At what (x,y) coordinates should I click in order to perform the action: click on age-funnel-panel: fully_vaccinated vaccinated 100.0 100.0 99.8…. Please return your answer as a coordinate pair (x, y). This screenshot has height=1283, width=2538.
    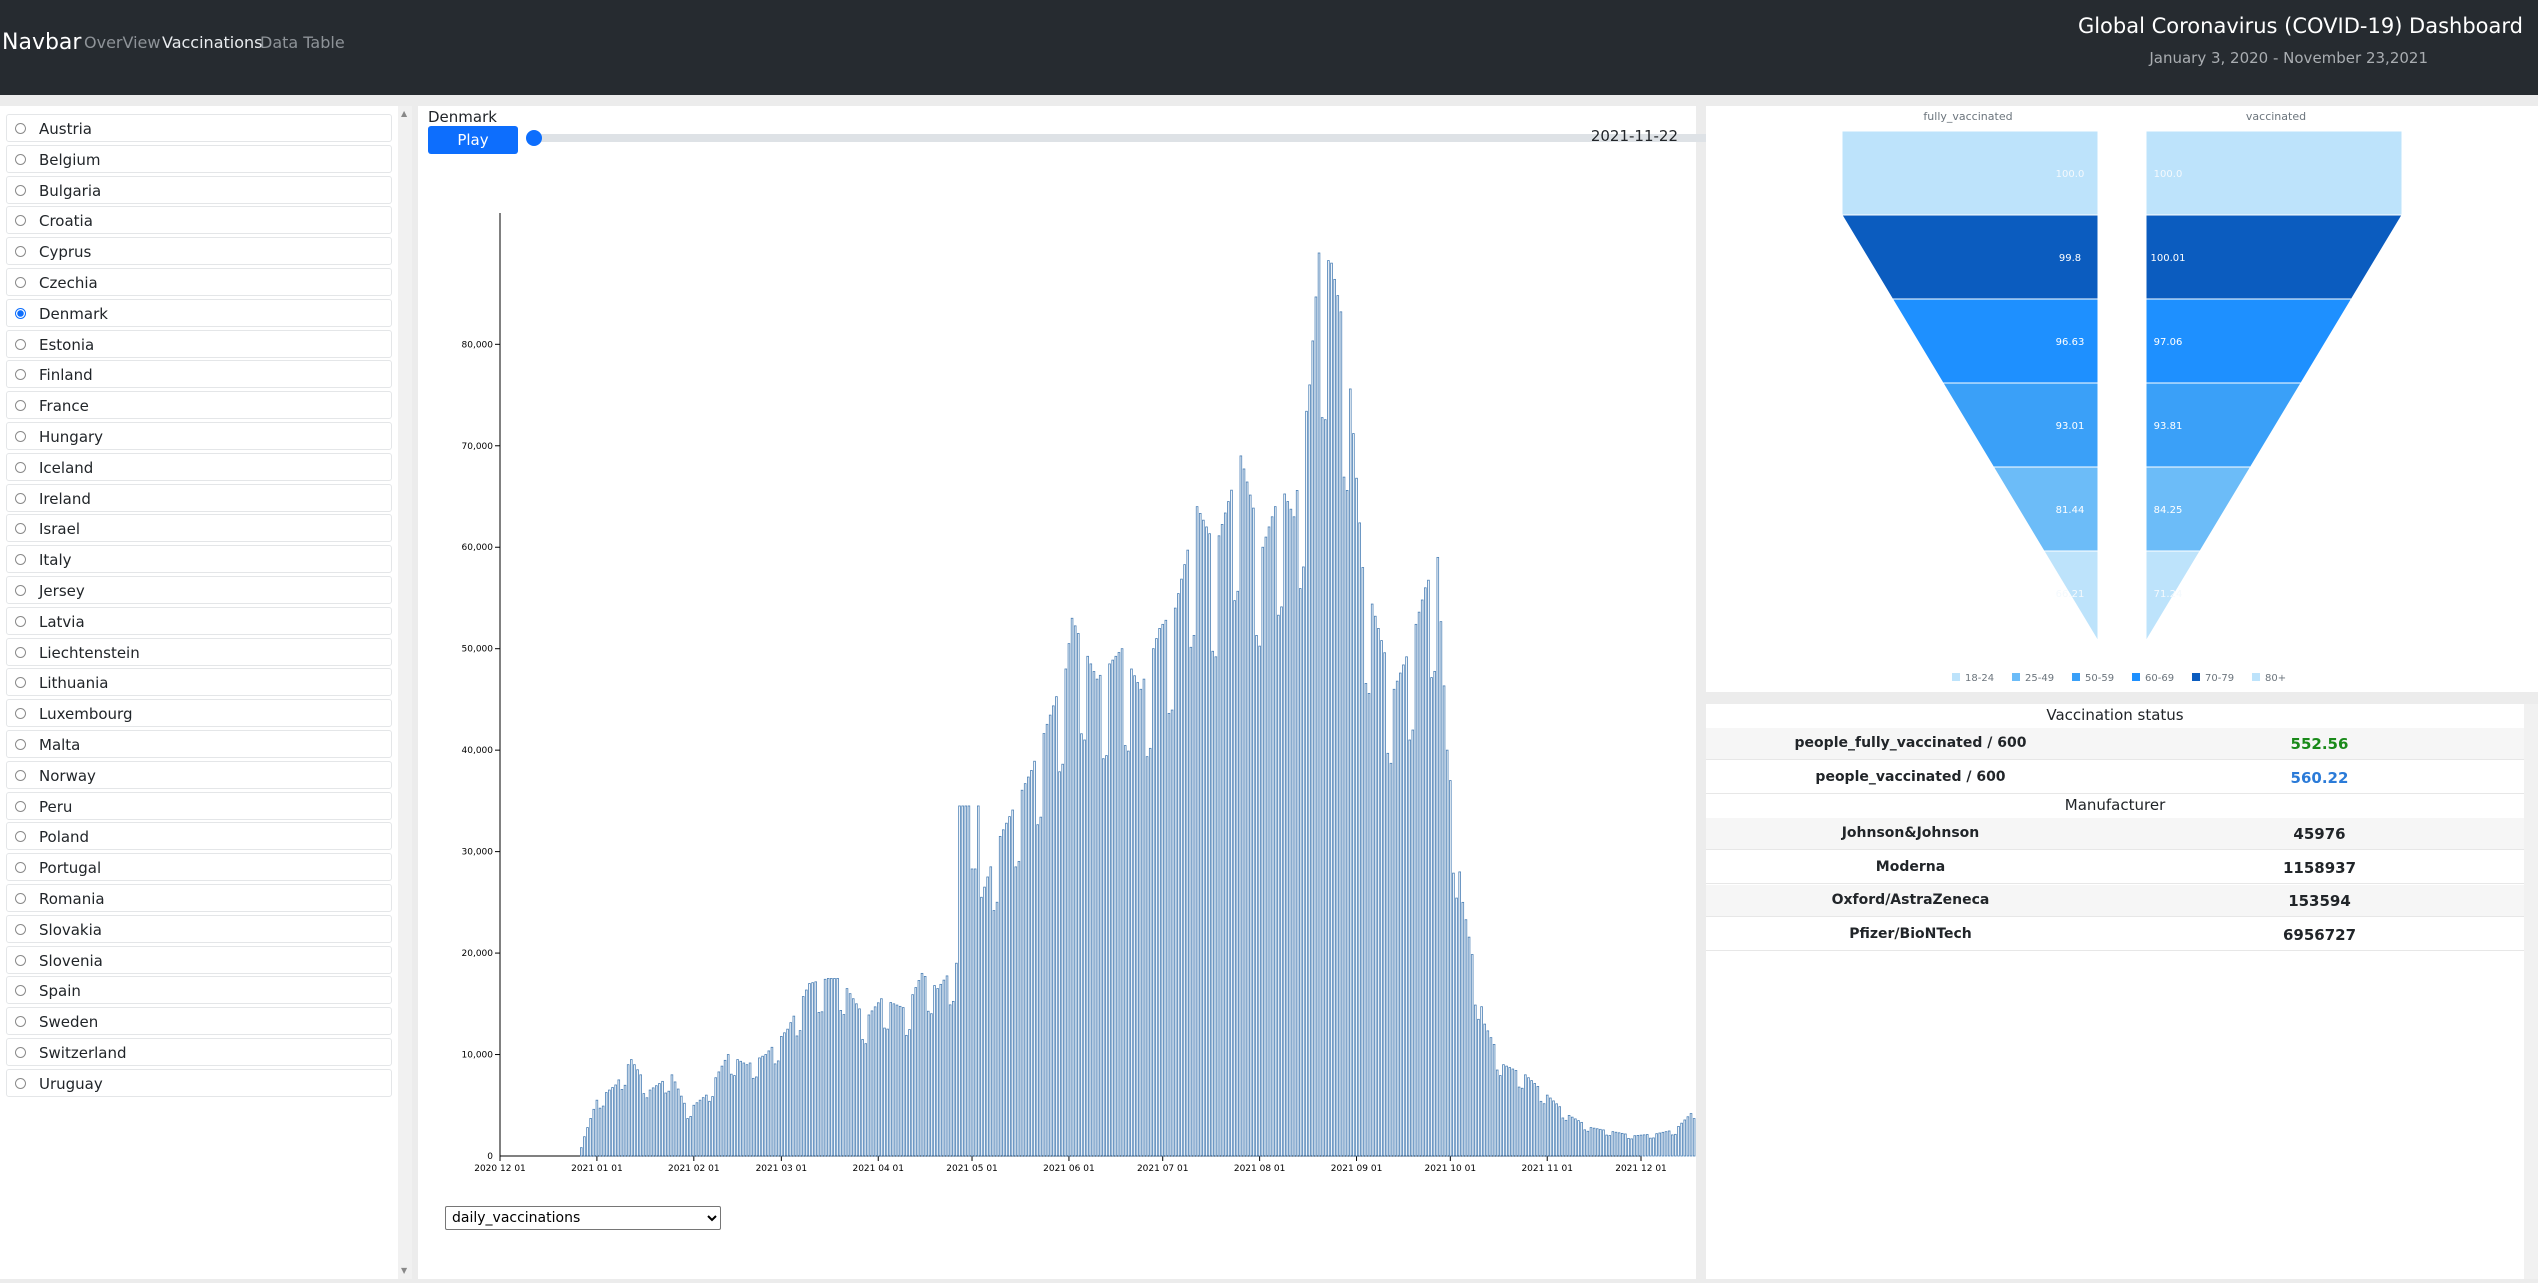
    Looking at the image, I should click on (2122, 399).